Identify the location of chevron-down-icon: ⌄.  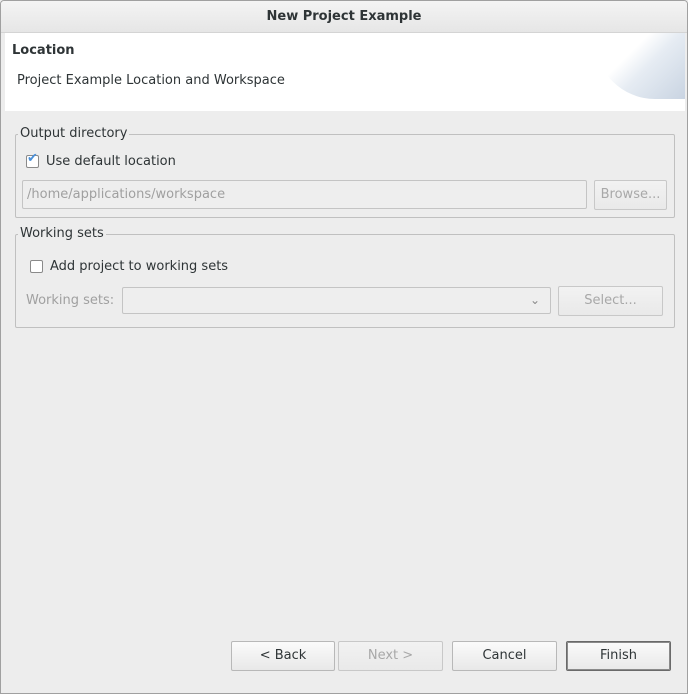
(535, 300).